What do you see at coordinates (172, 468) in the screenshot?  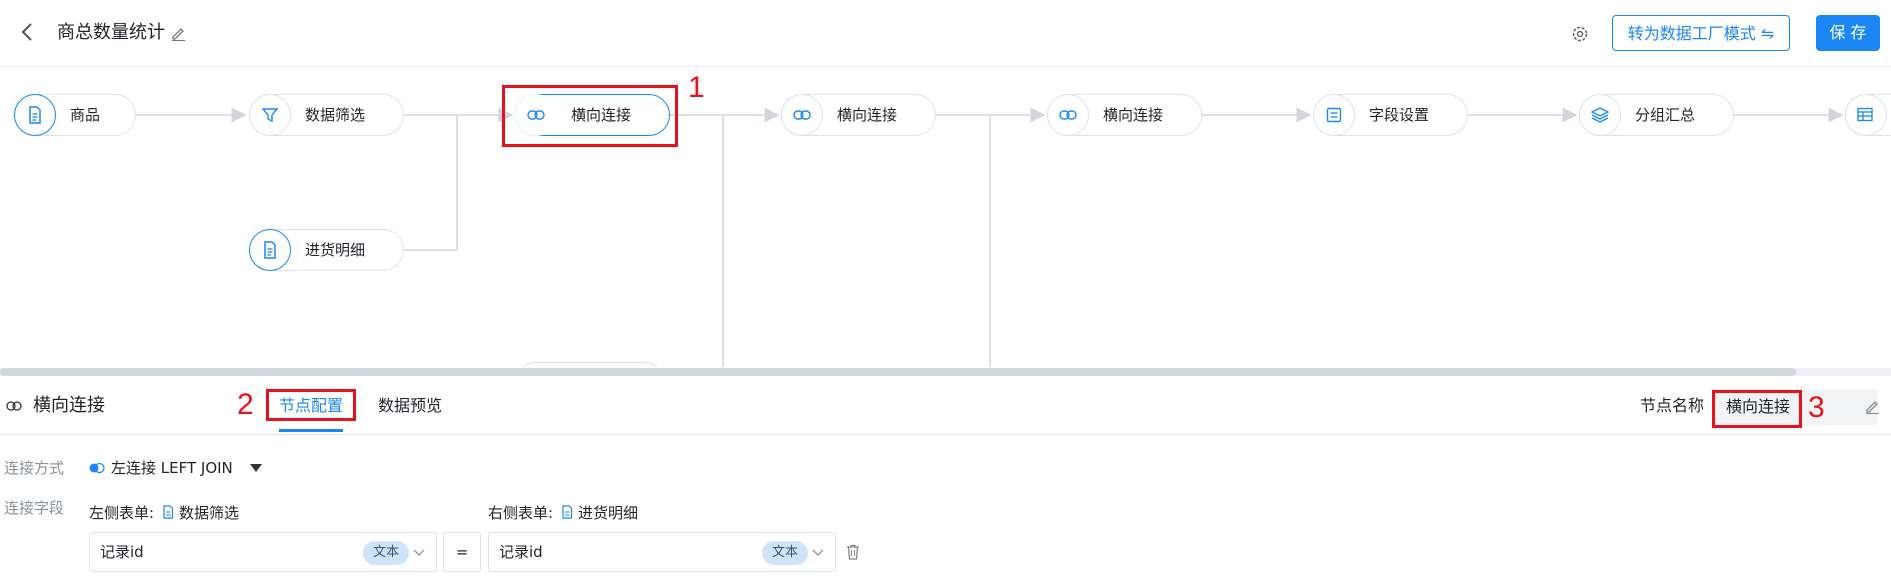 I see `join-type-select: 左连接 LEFT JOIN` at bounding box center [172, 468].